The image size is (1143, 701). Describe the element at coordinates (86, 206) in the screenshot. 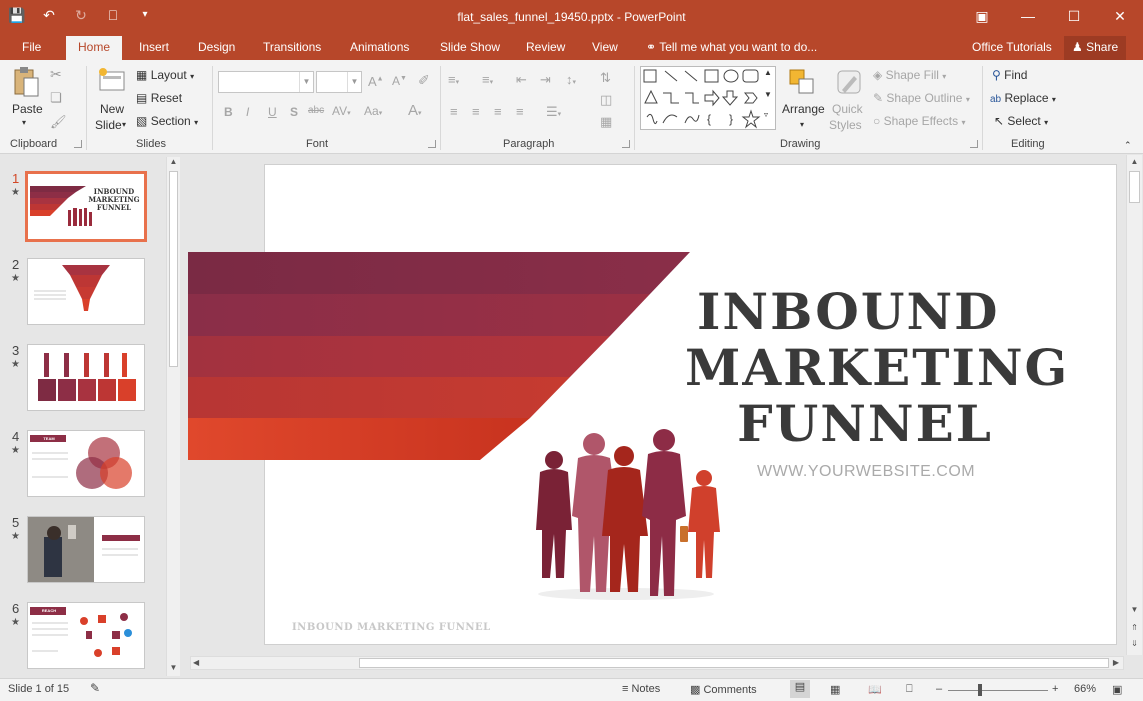

I see `slide-thumbnail-1: INBOUND MARKETING FUNNEL` at that location.